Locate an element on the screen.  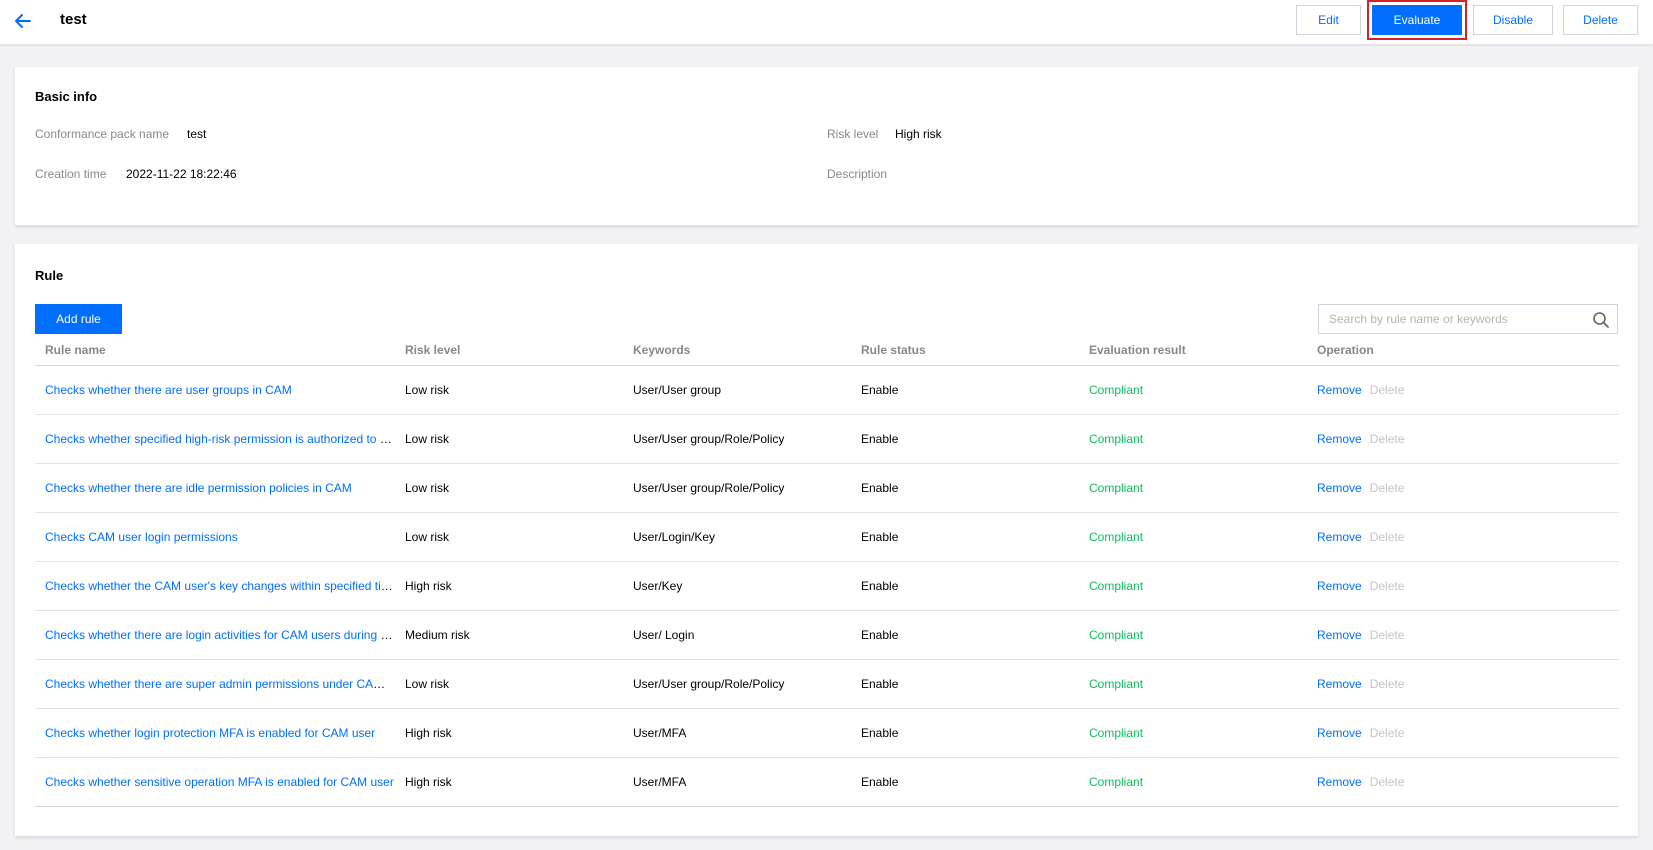
search-input is located at coordinates (1451, 319).